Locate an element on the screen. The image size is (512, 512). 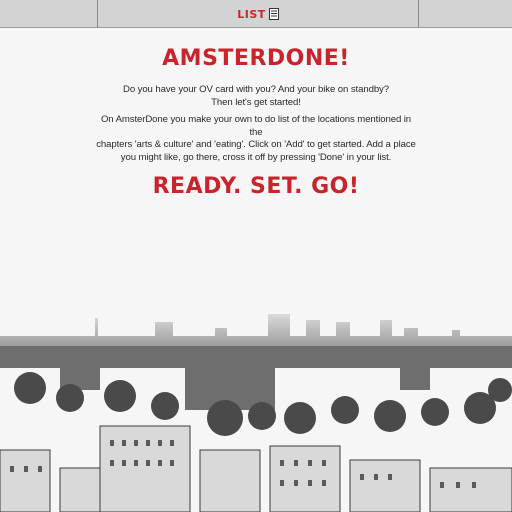
nav-segment-left is located at coordinates (48, 14).